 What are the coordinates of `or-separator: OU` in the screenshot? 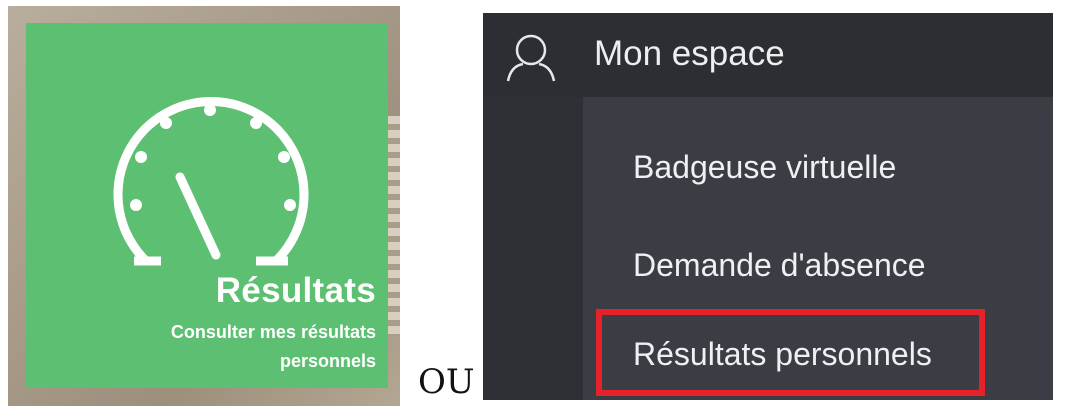 It's located at (446, 382).